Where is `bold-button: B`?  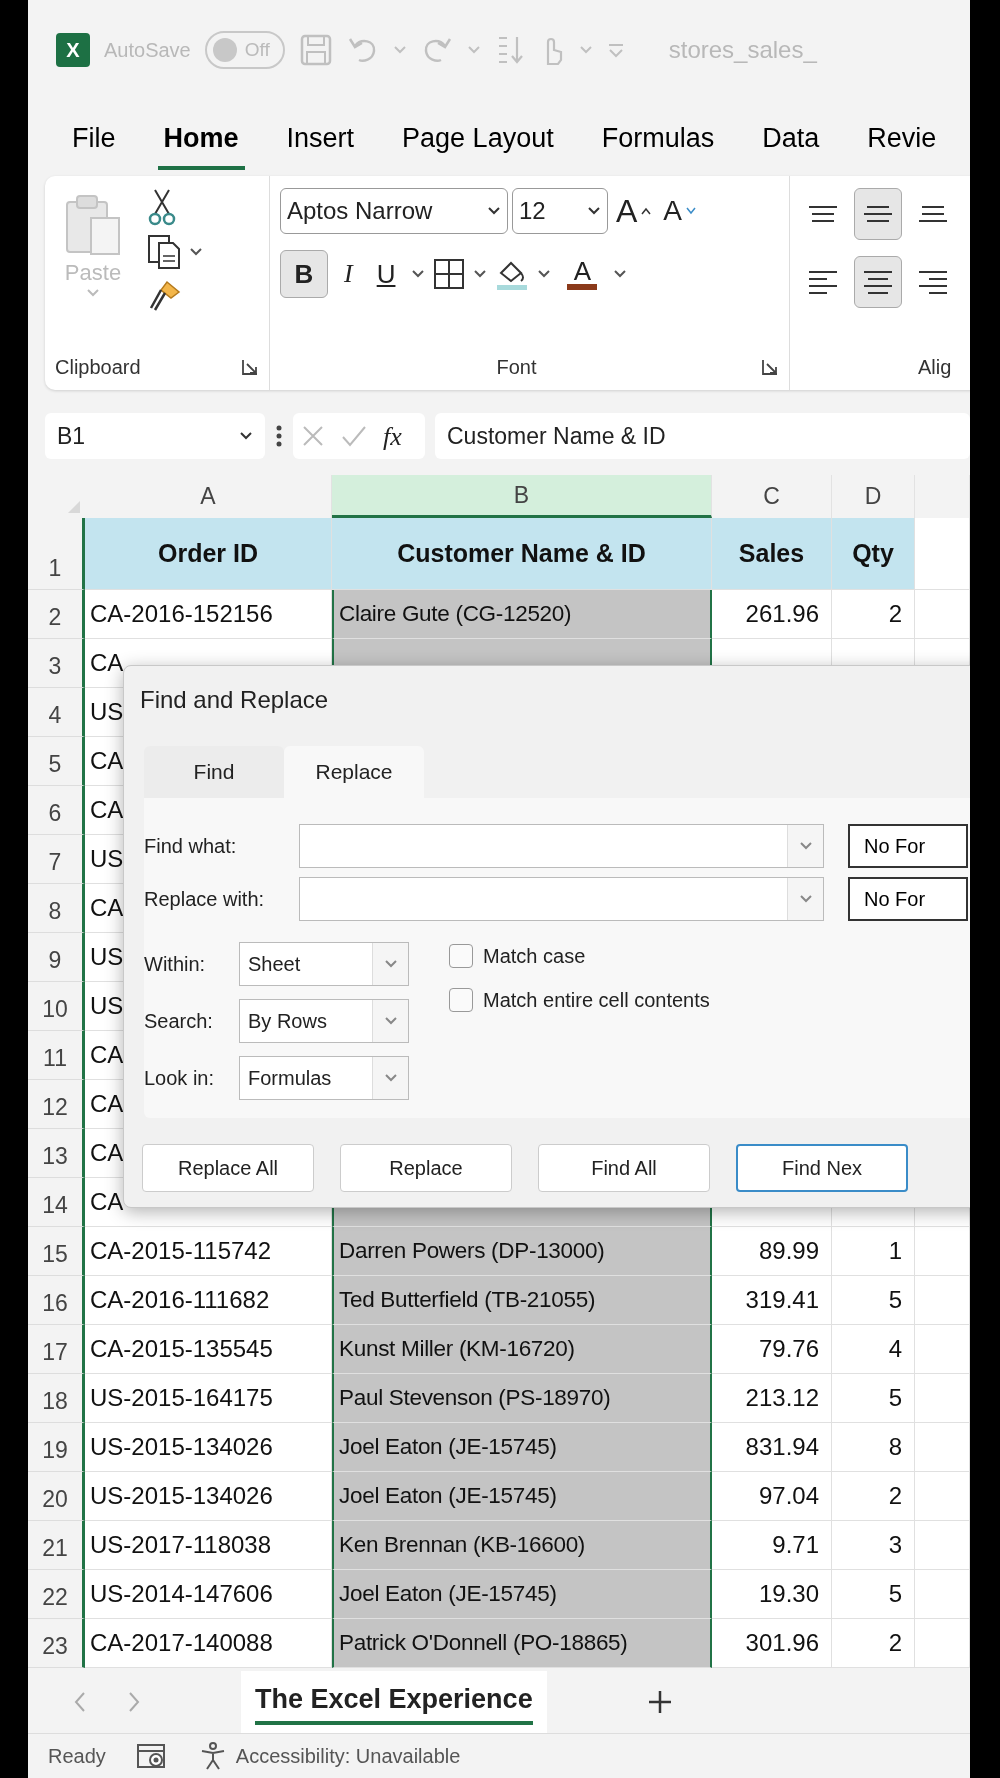 bold-button: B is located at coordinates (304, 274).